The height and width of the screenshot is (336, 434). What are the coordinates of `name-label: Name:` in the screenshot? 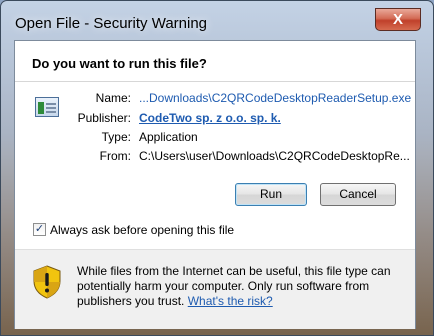 It's located at (113, 98).